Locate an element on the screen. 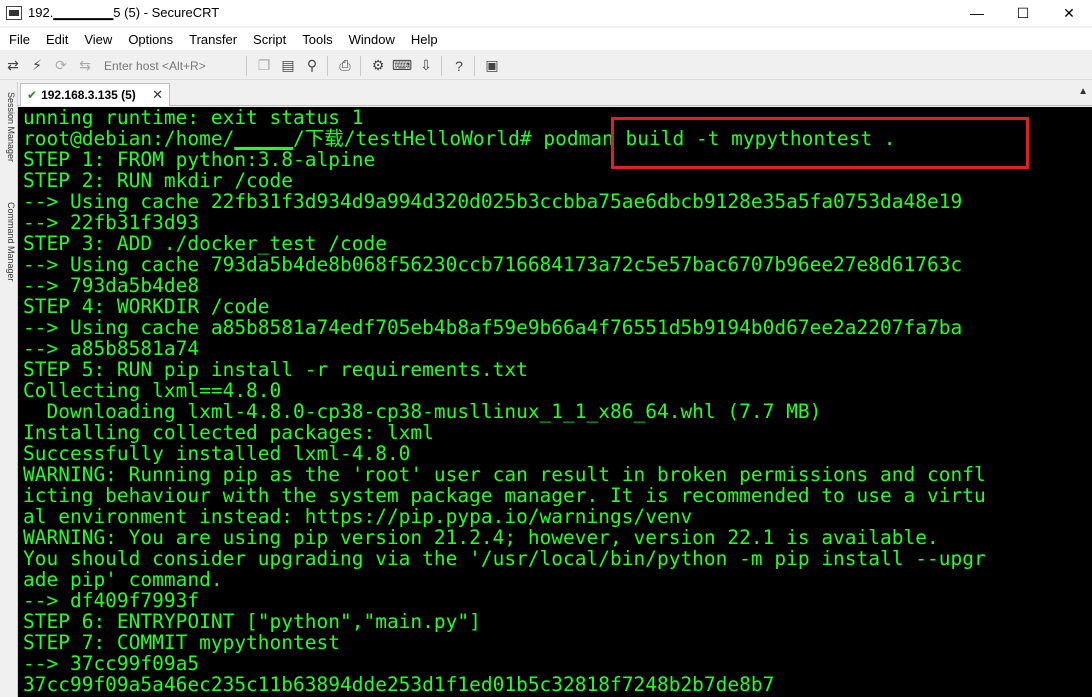 Image resolution: width=1092 pixels, height=697 pixels. maximize-button: ☐ is located at coordinates (1023, 13).